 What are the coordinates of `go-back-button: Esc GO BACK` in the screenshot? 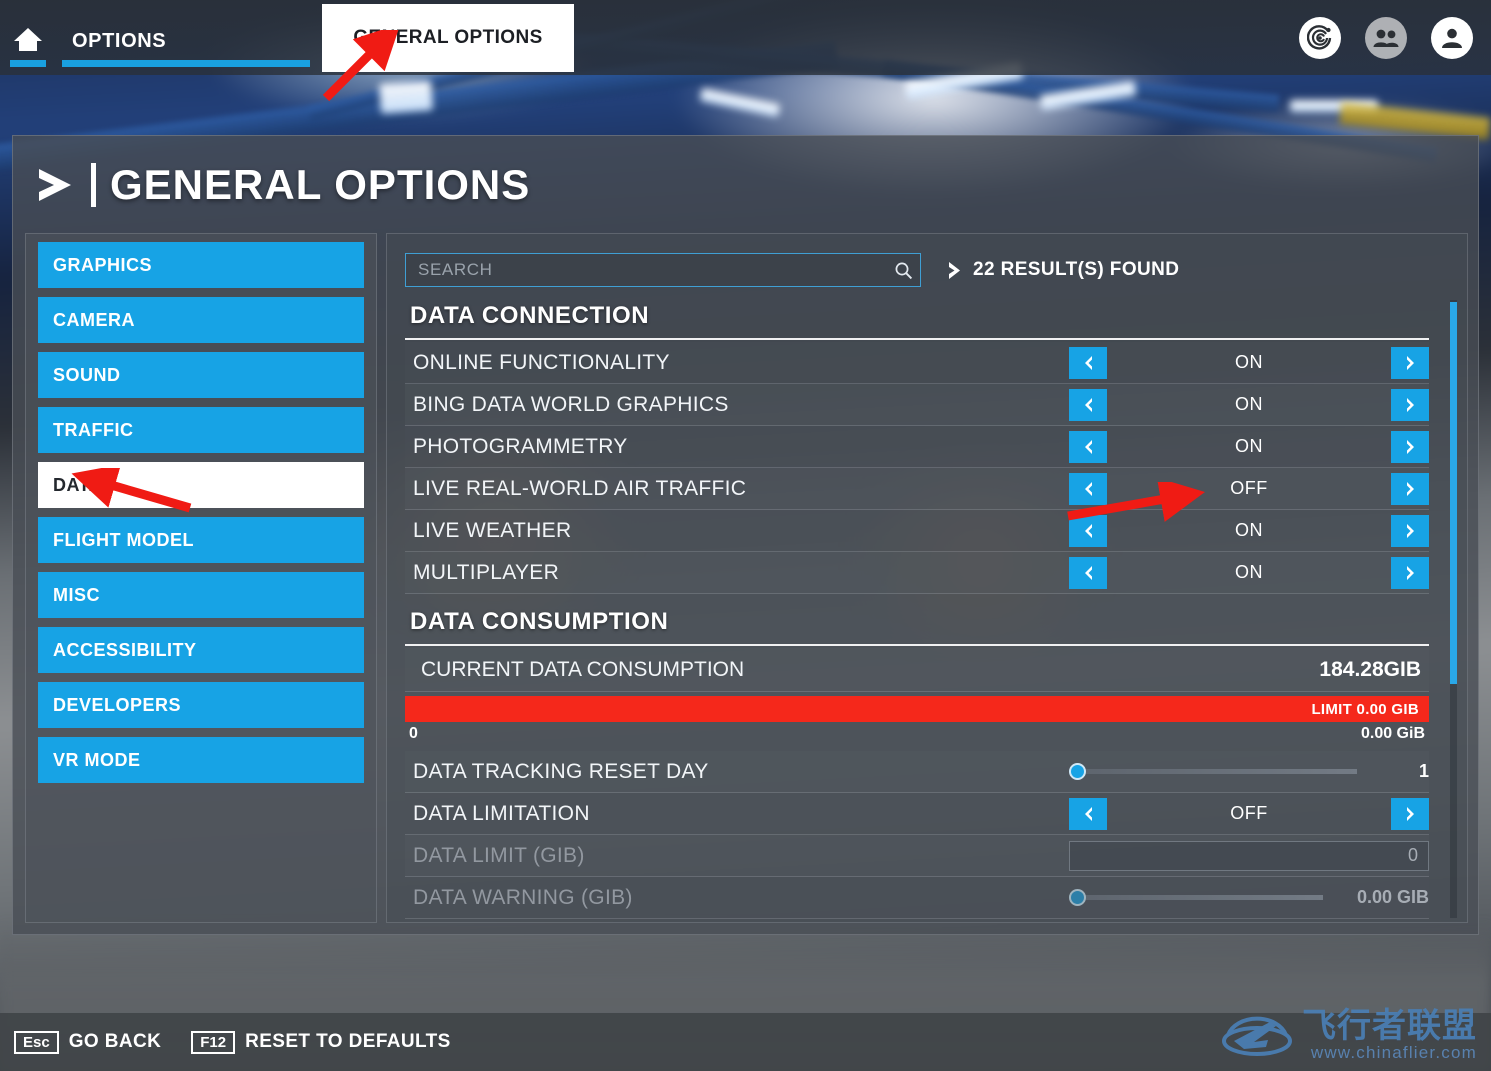 It's located at (88, 1042).